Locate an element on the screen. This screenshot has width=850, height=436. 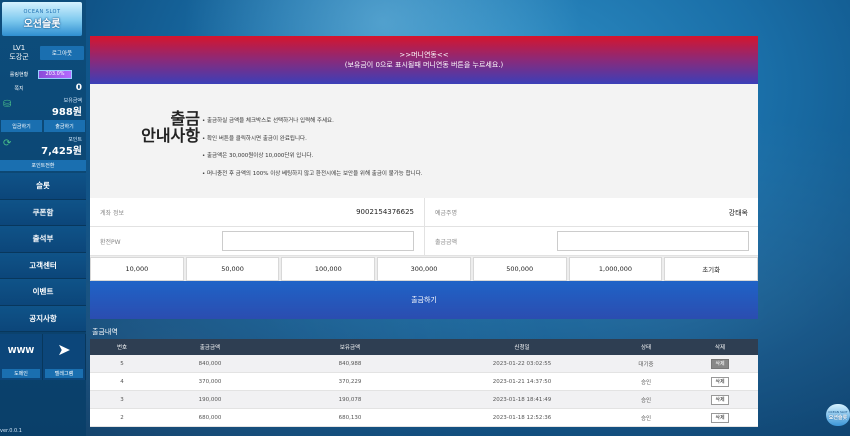
withdraw-button: 출금하기 is located at coordinates (64, 126).